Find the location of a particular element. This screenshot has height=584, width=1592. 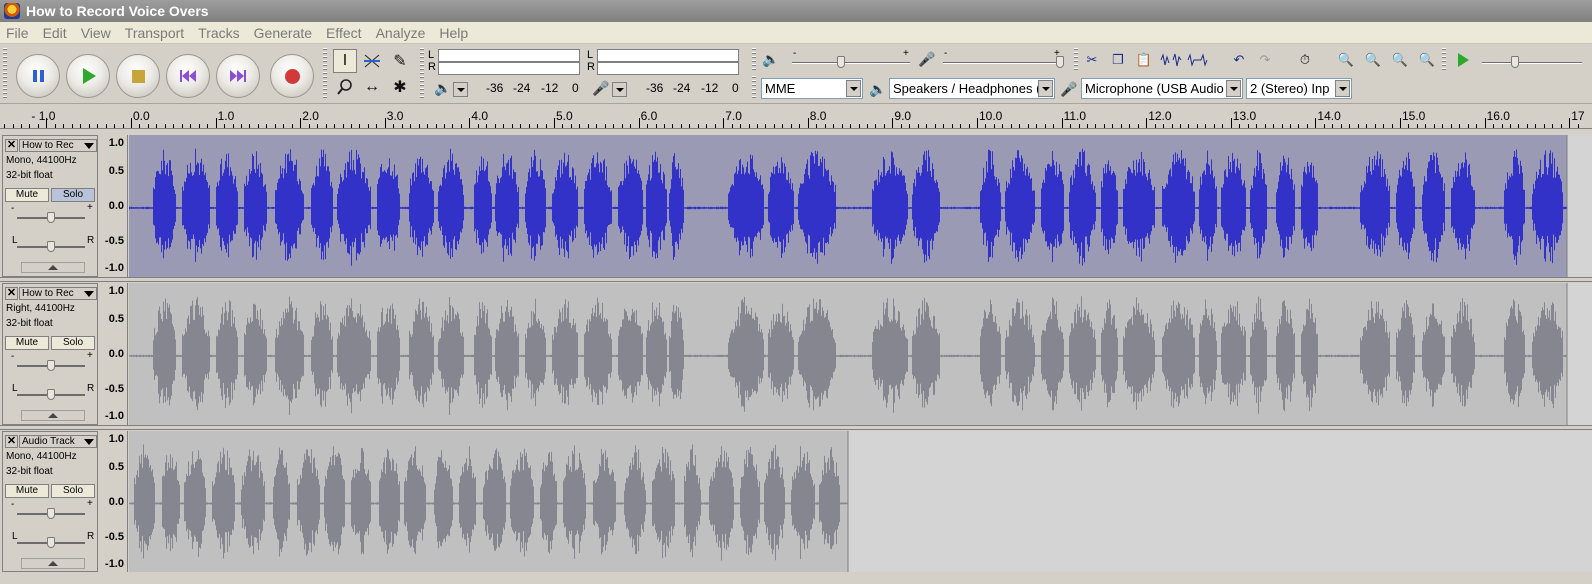

meter-toolbar-grip is located at coordinates (422, 74).